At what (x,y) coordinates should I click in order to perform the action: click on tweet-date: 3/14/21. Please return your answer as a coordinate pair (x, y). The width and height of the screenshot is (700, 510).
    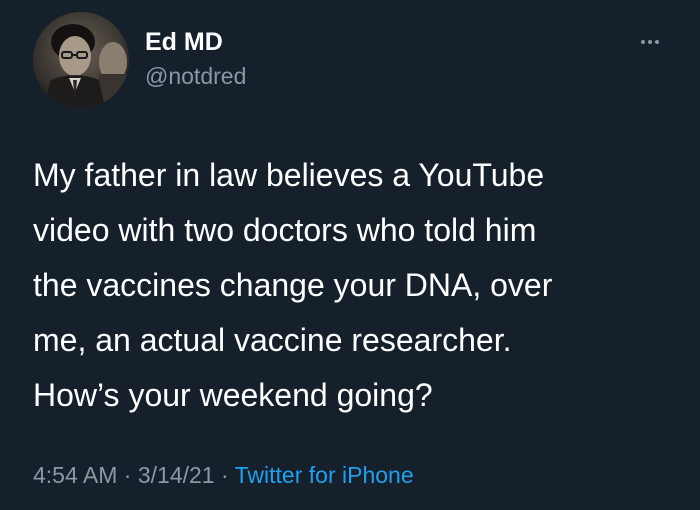
    Looking at the image, I should click on (176, 475).